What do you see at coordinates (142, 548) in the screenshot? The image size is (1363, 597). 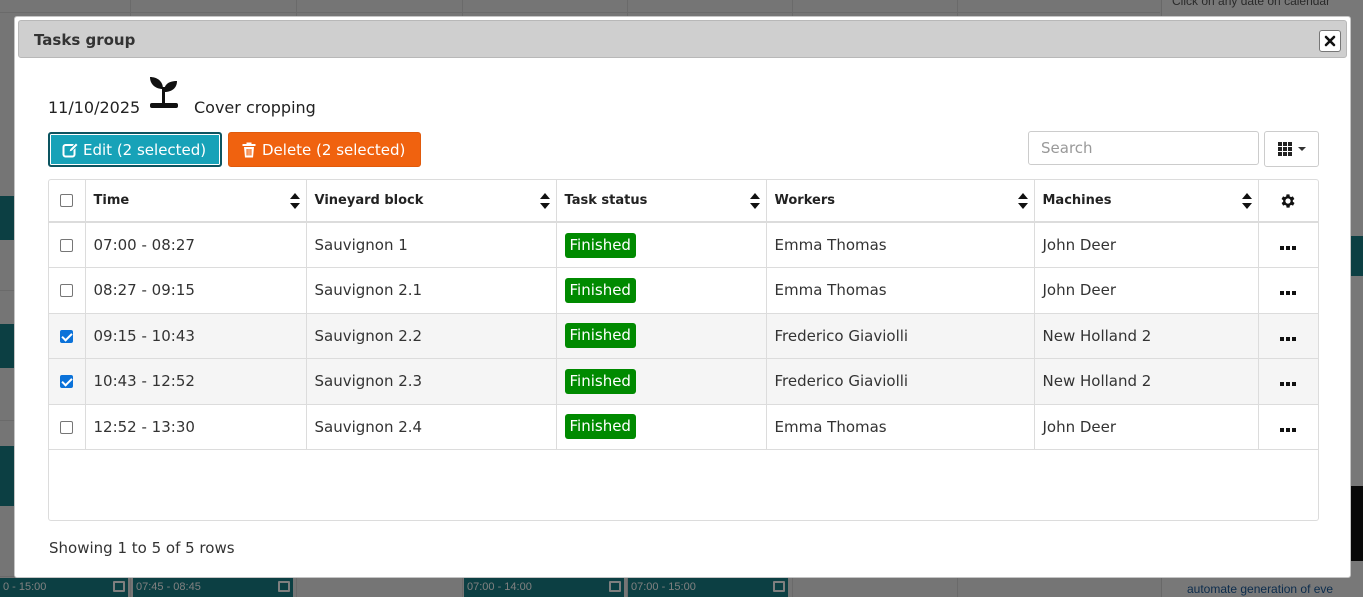 I see `pagination-info: Showing 1 to 5 of 5 rows` at bounding box center [142, 548].